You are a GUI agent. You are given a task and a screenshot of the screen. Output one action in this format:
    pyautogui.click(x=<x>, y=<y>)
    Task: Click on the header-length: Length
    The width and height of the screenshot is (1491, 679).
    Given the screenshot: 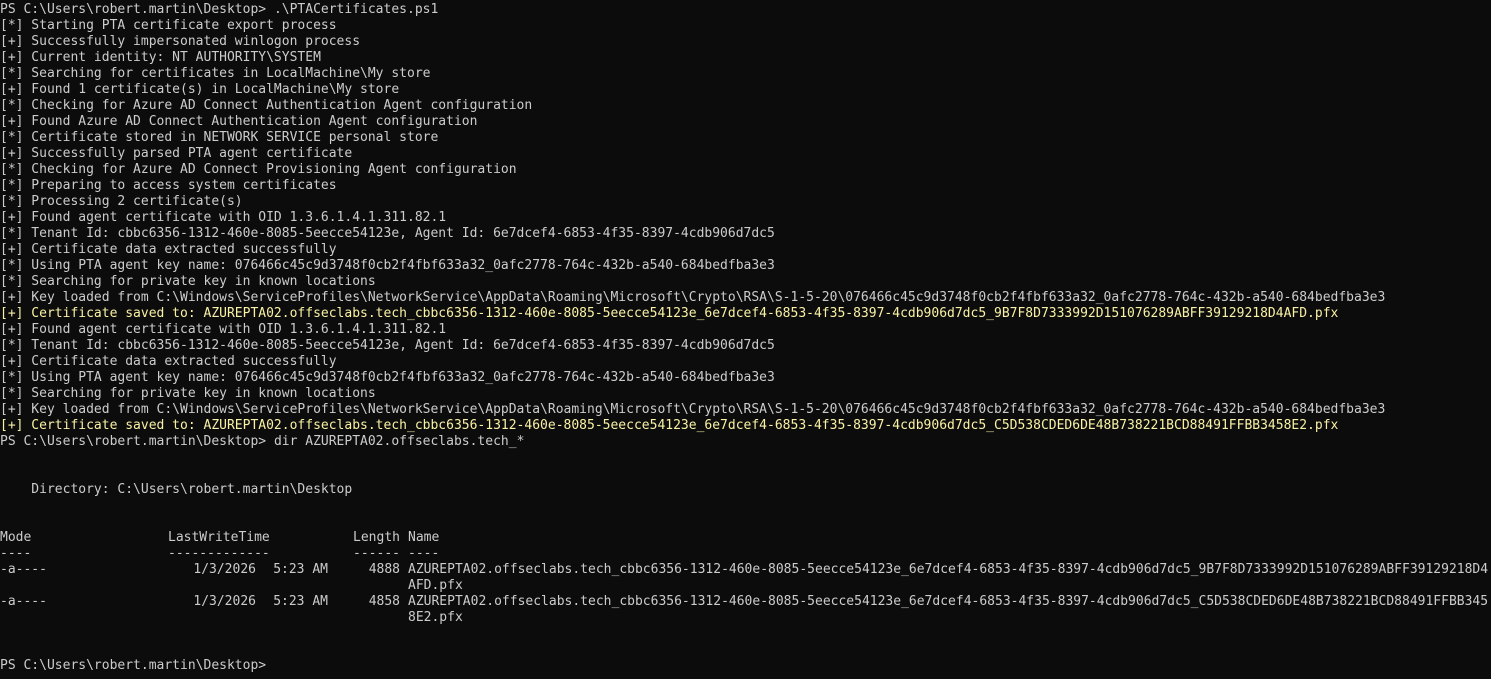 What is the action you would take?
    pyautogui.click(x=376, y=537)
    